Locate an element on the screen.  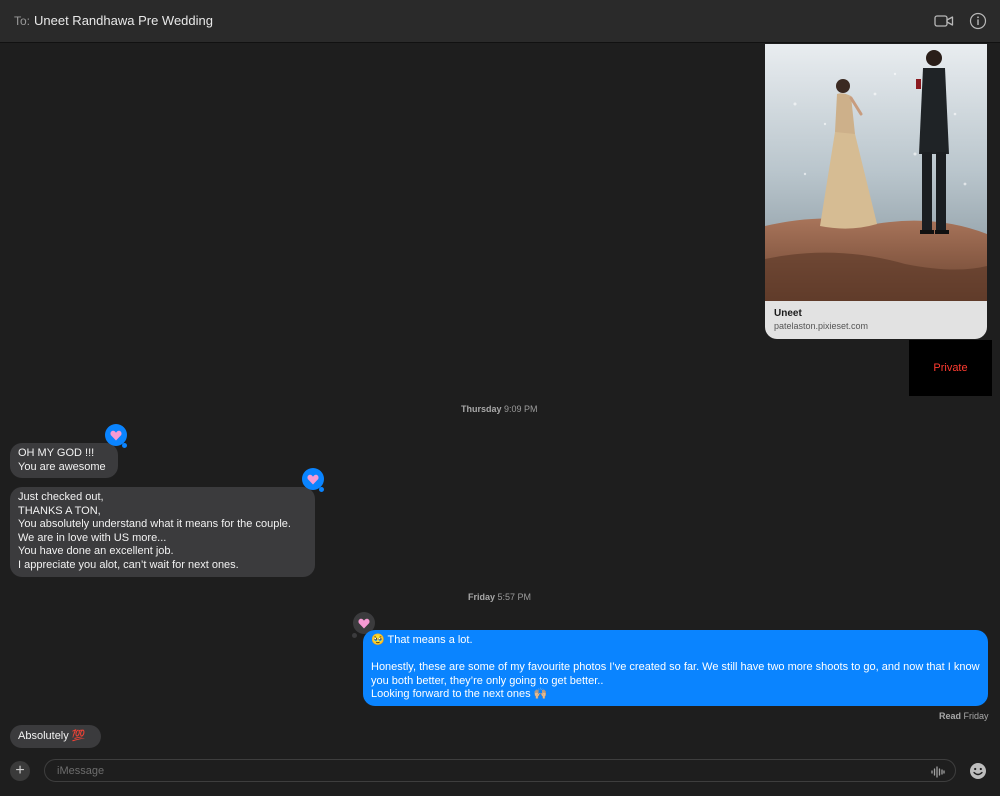
timestamp: Friday 5:57 PM is located at coordinates (499, 597).